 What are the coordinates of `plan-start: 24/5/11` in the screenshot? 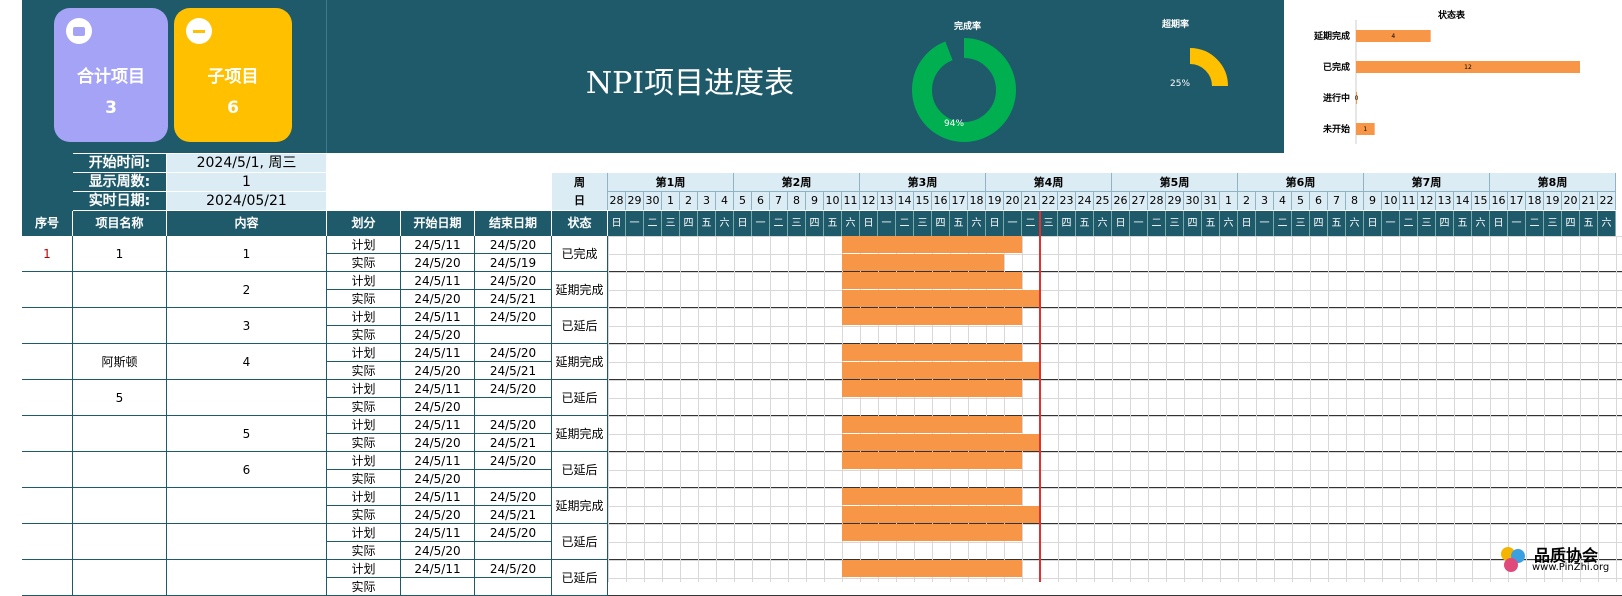 It's located at (438, 533).